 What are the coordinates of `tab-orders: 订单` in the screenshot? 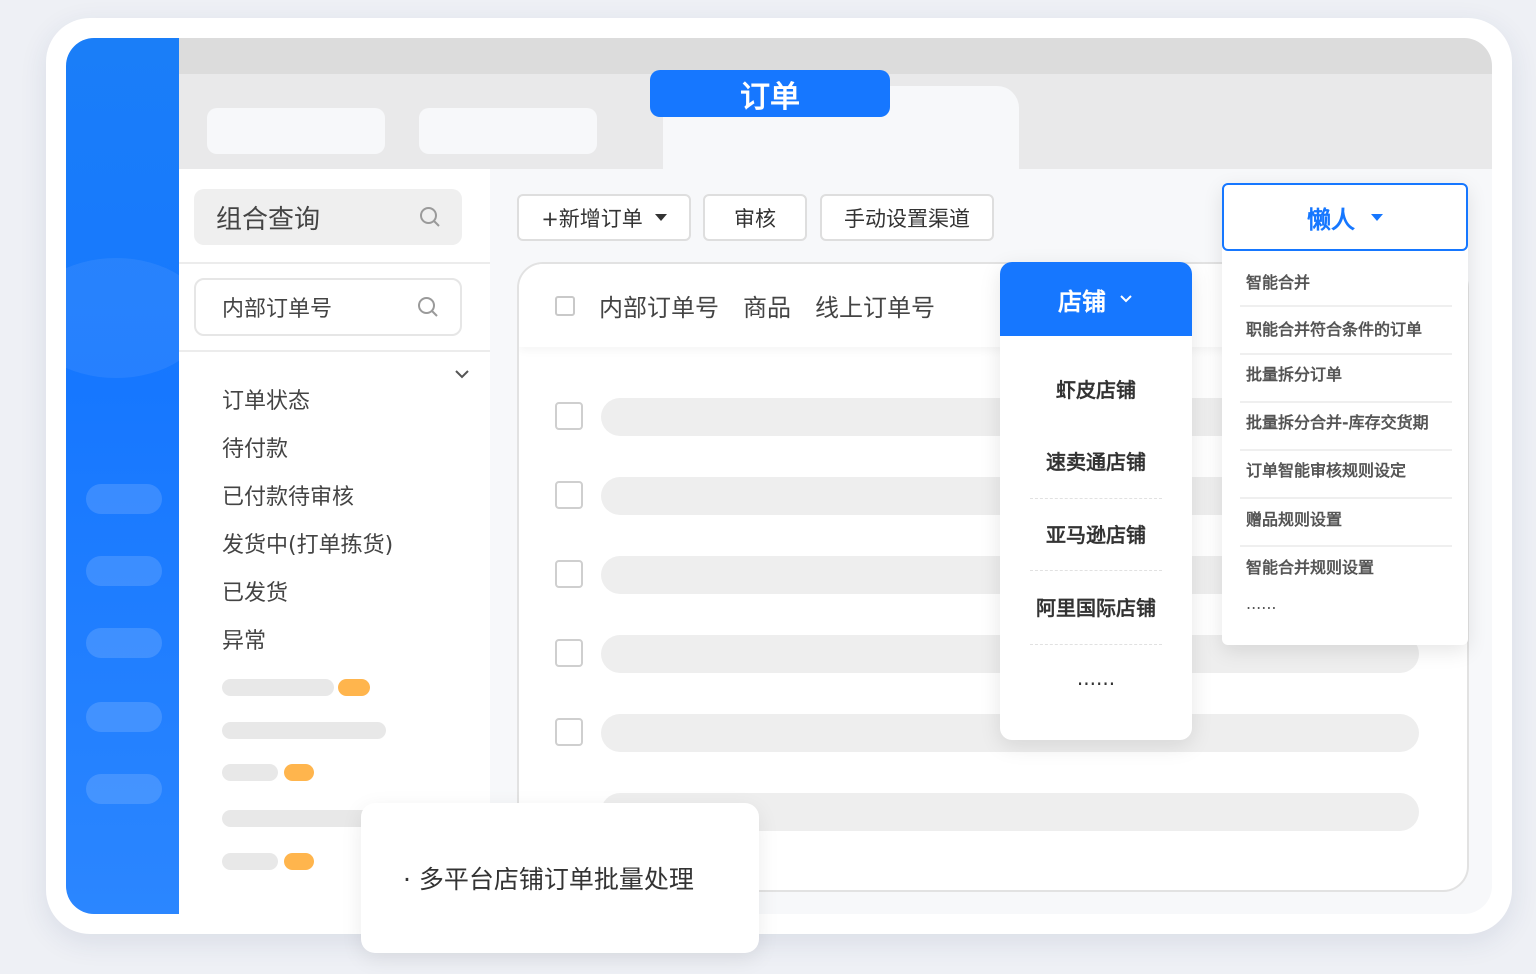 It's located at (770, 93).